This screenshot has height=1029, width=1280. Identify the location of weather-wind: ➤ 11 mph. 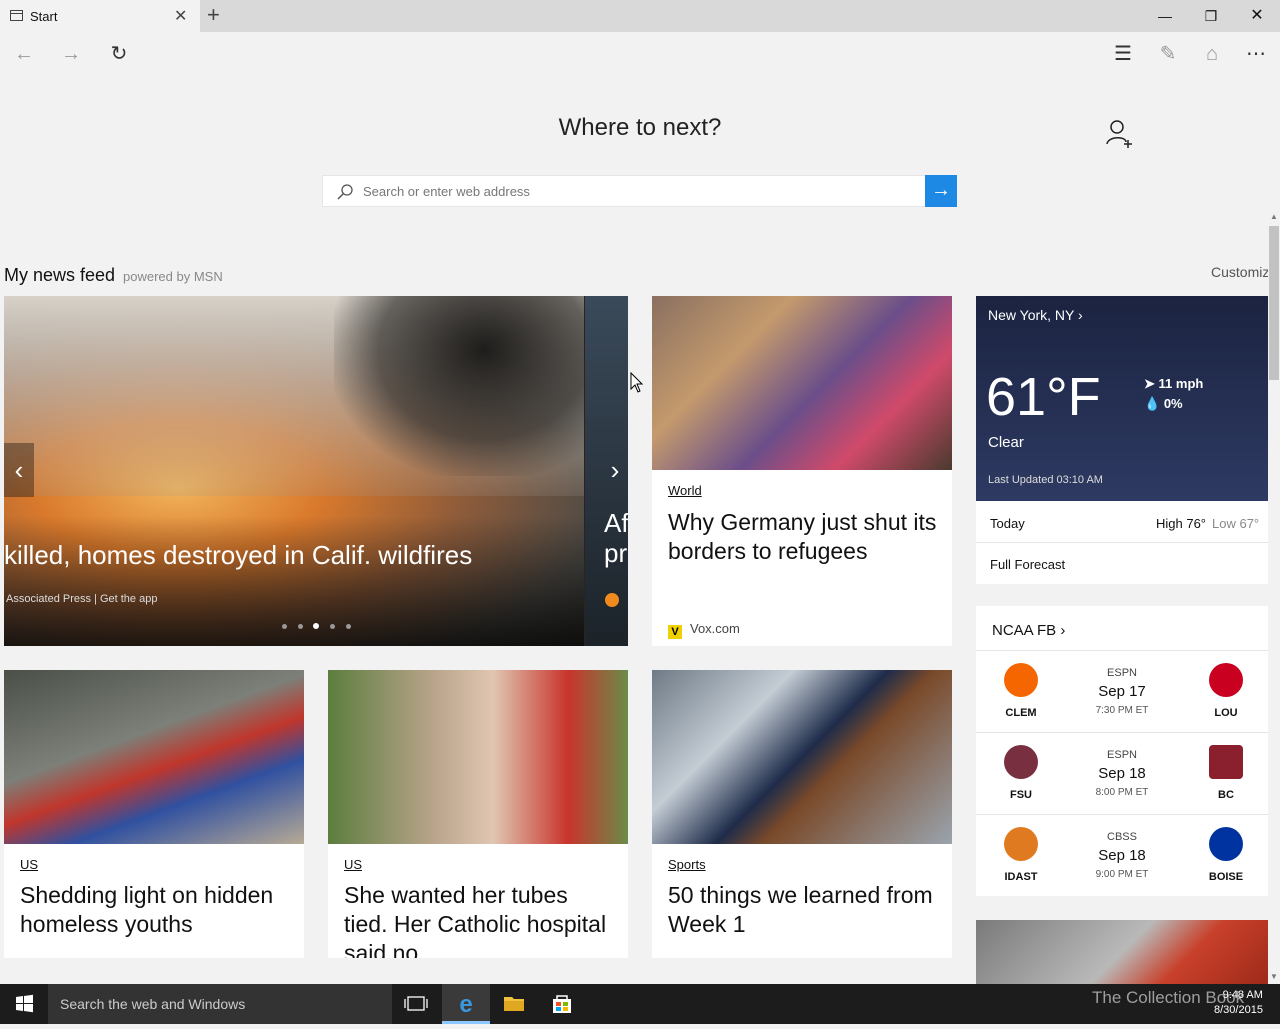
(1174, 383).